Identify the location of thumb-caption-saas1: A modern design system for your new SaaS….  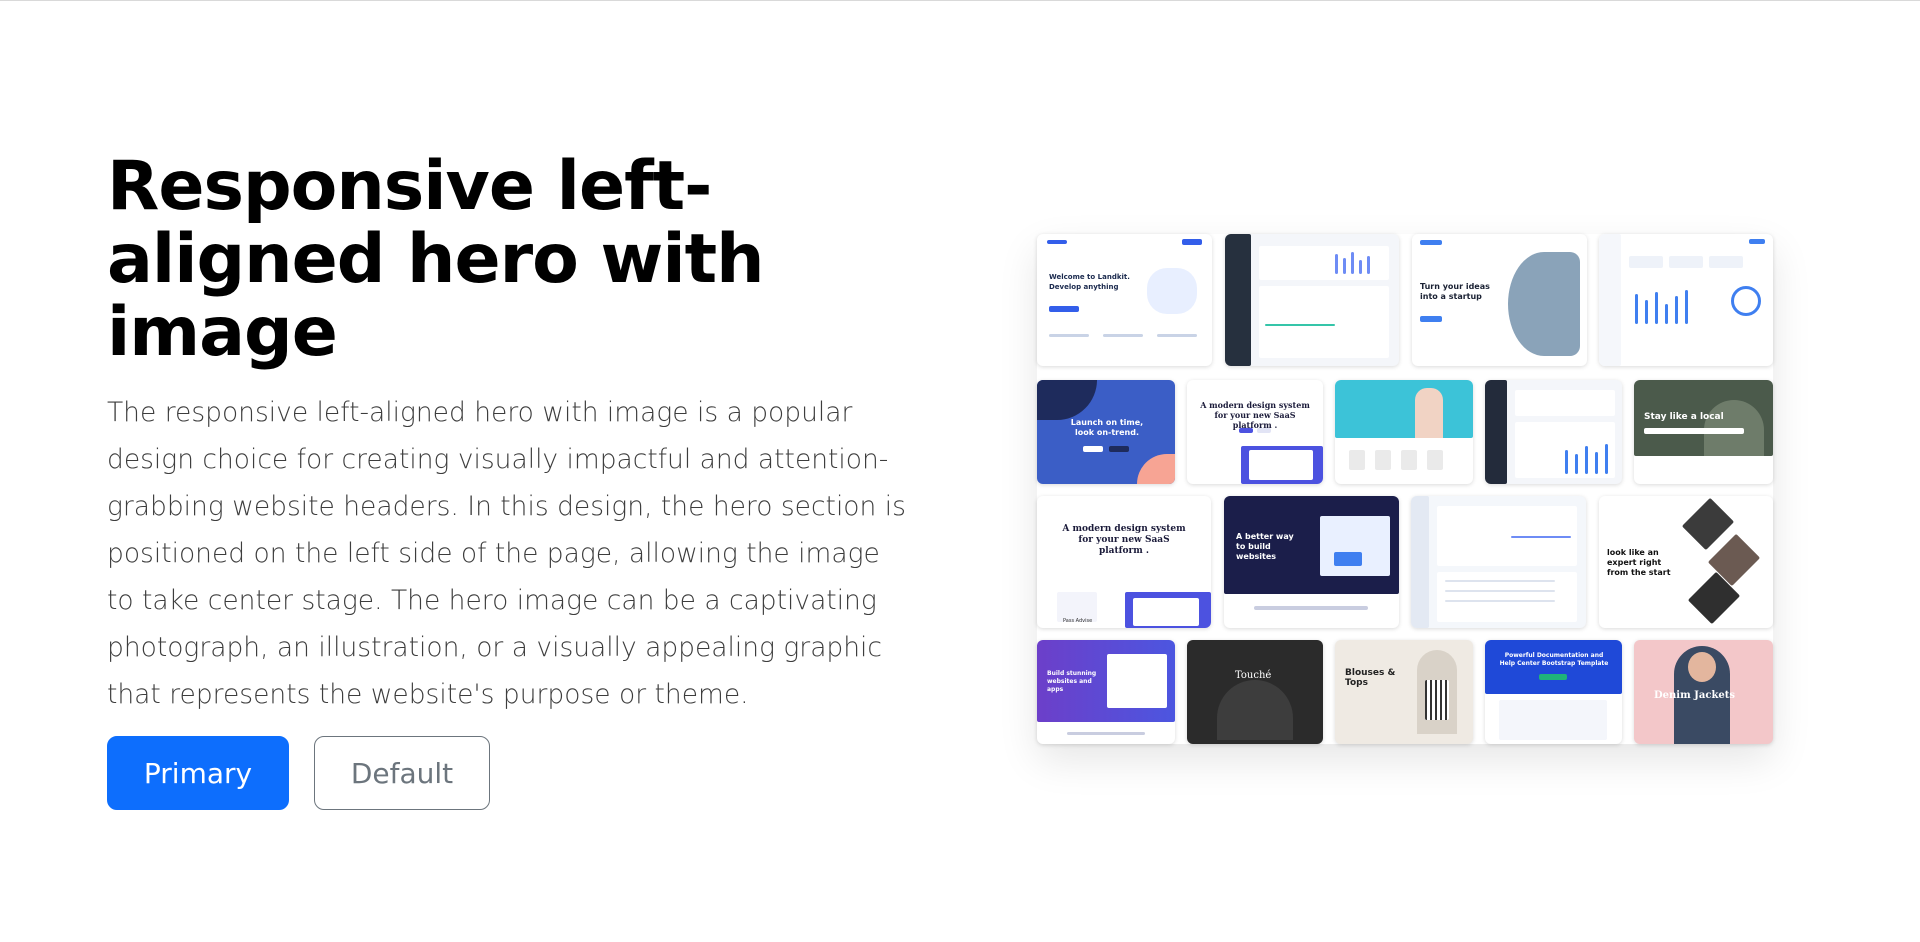
(1255, 415).